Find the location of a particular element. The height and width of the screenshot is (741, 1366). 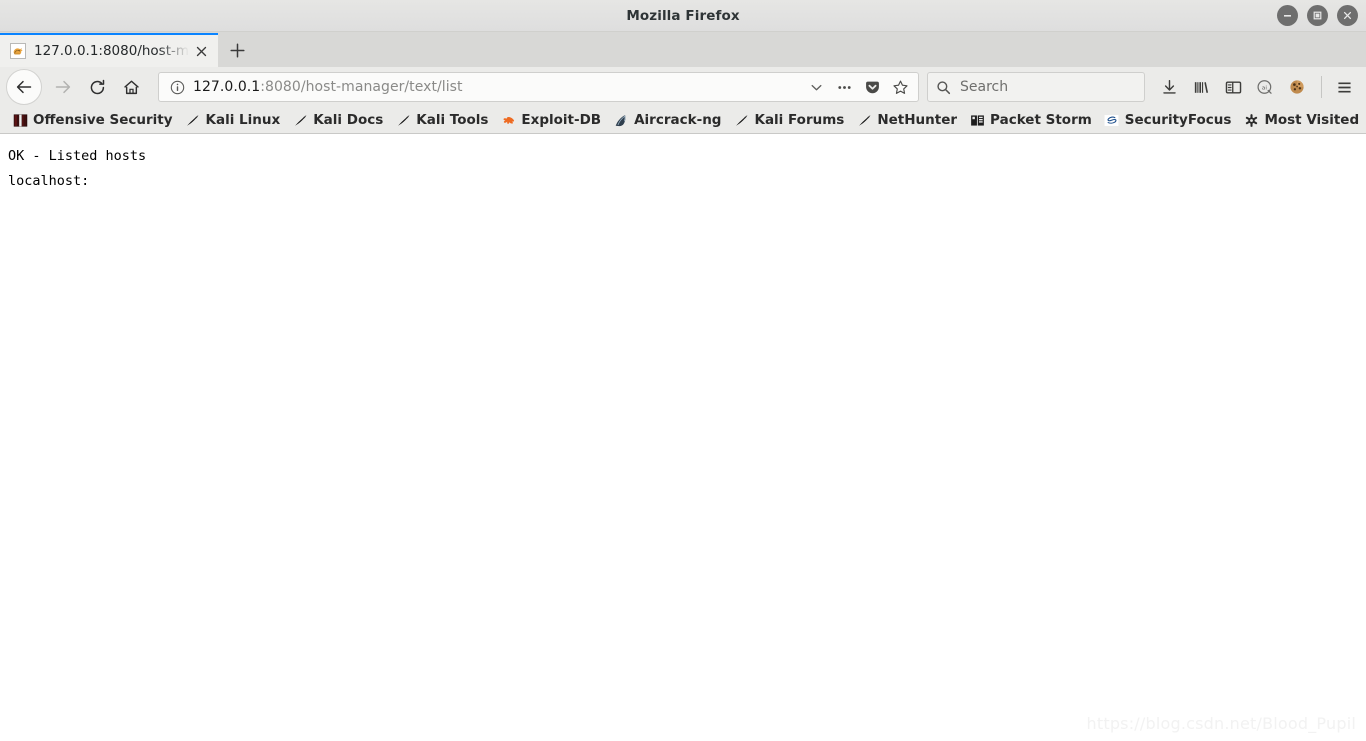

offensive-security-icon is located at coordinates (20, 120).